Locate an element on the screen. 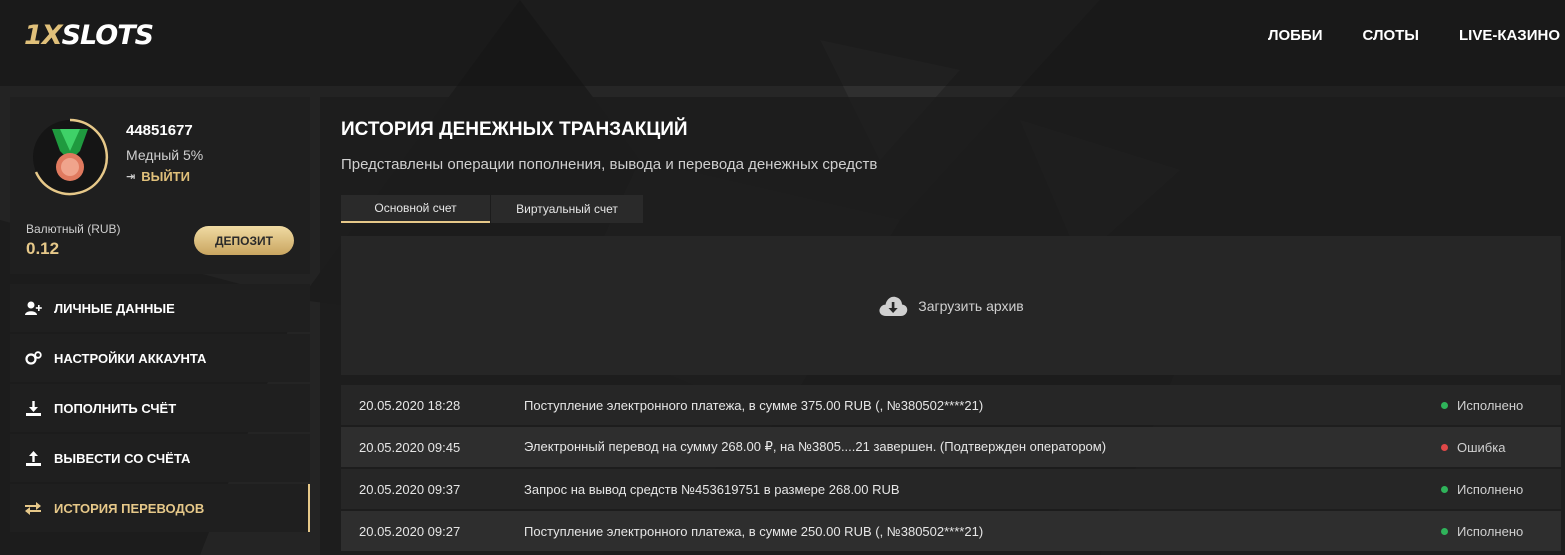  logout-link: ⇥ ВЫЙТИ is located at coordinates (158, 176).